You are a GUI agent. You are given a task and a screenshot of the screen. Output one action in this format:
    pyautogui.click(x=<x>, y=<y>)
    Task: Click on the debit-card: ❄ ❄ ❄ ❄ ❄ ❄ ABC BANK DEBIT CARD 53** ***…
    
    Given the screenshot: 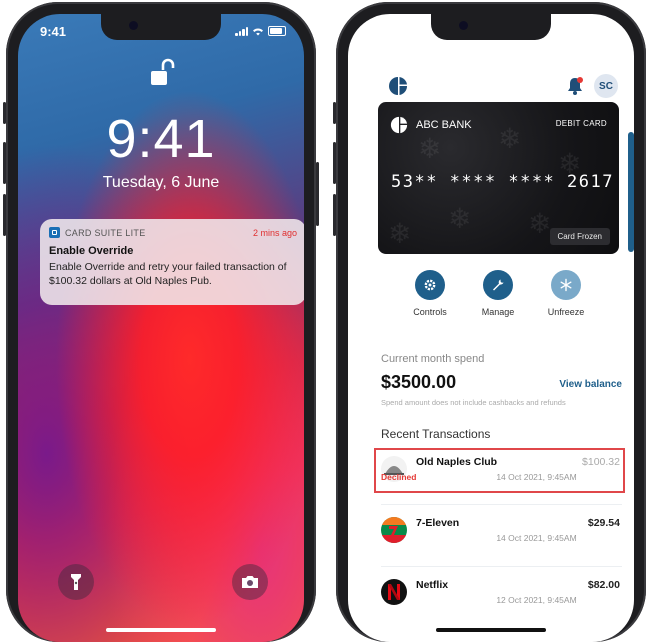 What is the action you would take?
    pyautogui.click(x=498, y=178)
    